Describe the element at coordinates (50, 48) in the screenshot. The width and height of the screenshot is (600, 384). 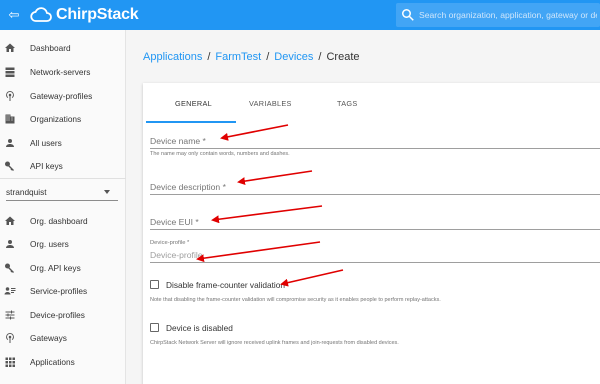
I see `sidebar-item-label: Dashboard` at that location.